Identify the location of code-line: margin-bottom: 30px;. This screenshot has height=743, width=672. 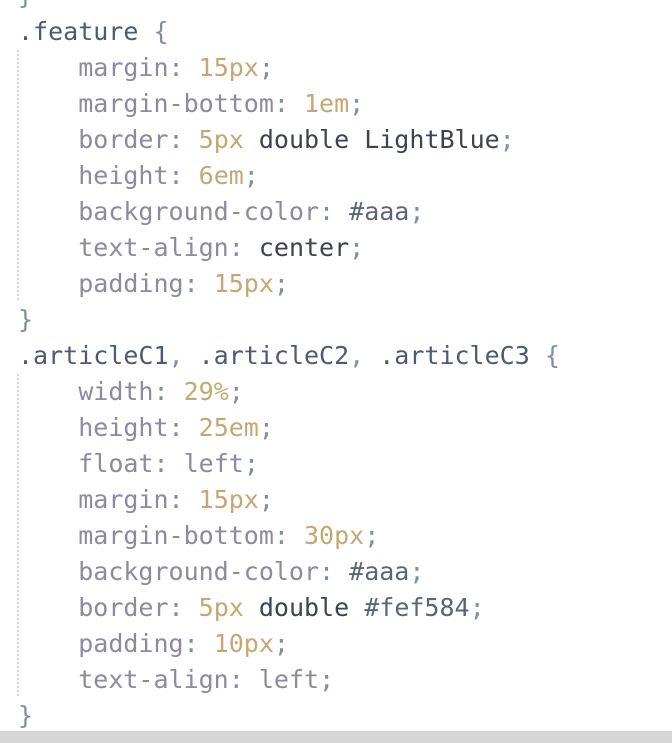
(198, 536).